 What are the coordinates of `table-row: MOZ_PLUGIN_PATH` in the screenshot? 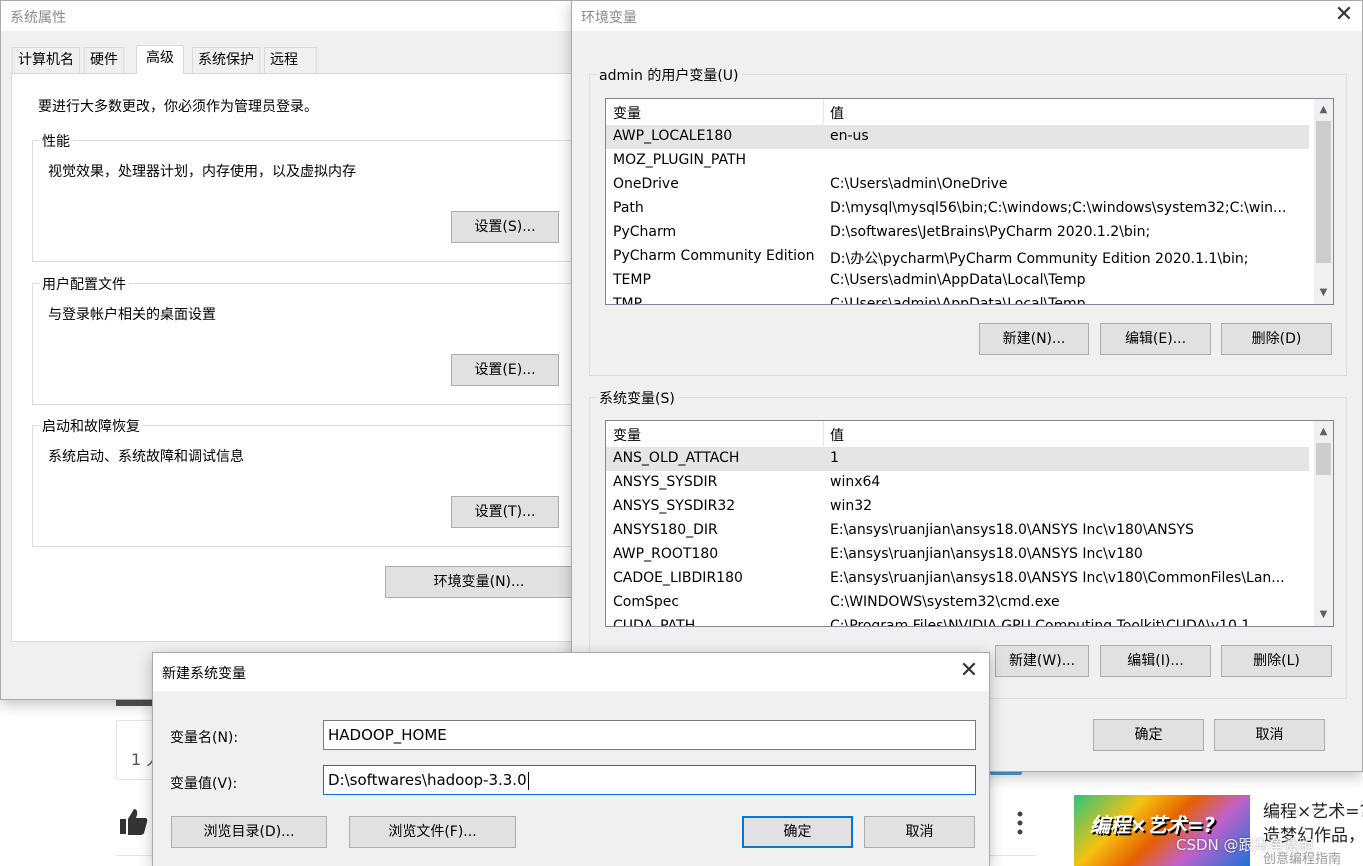 It's located at (957, 161).